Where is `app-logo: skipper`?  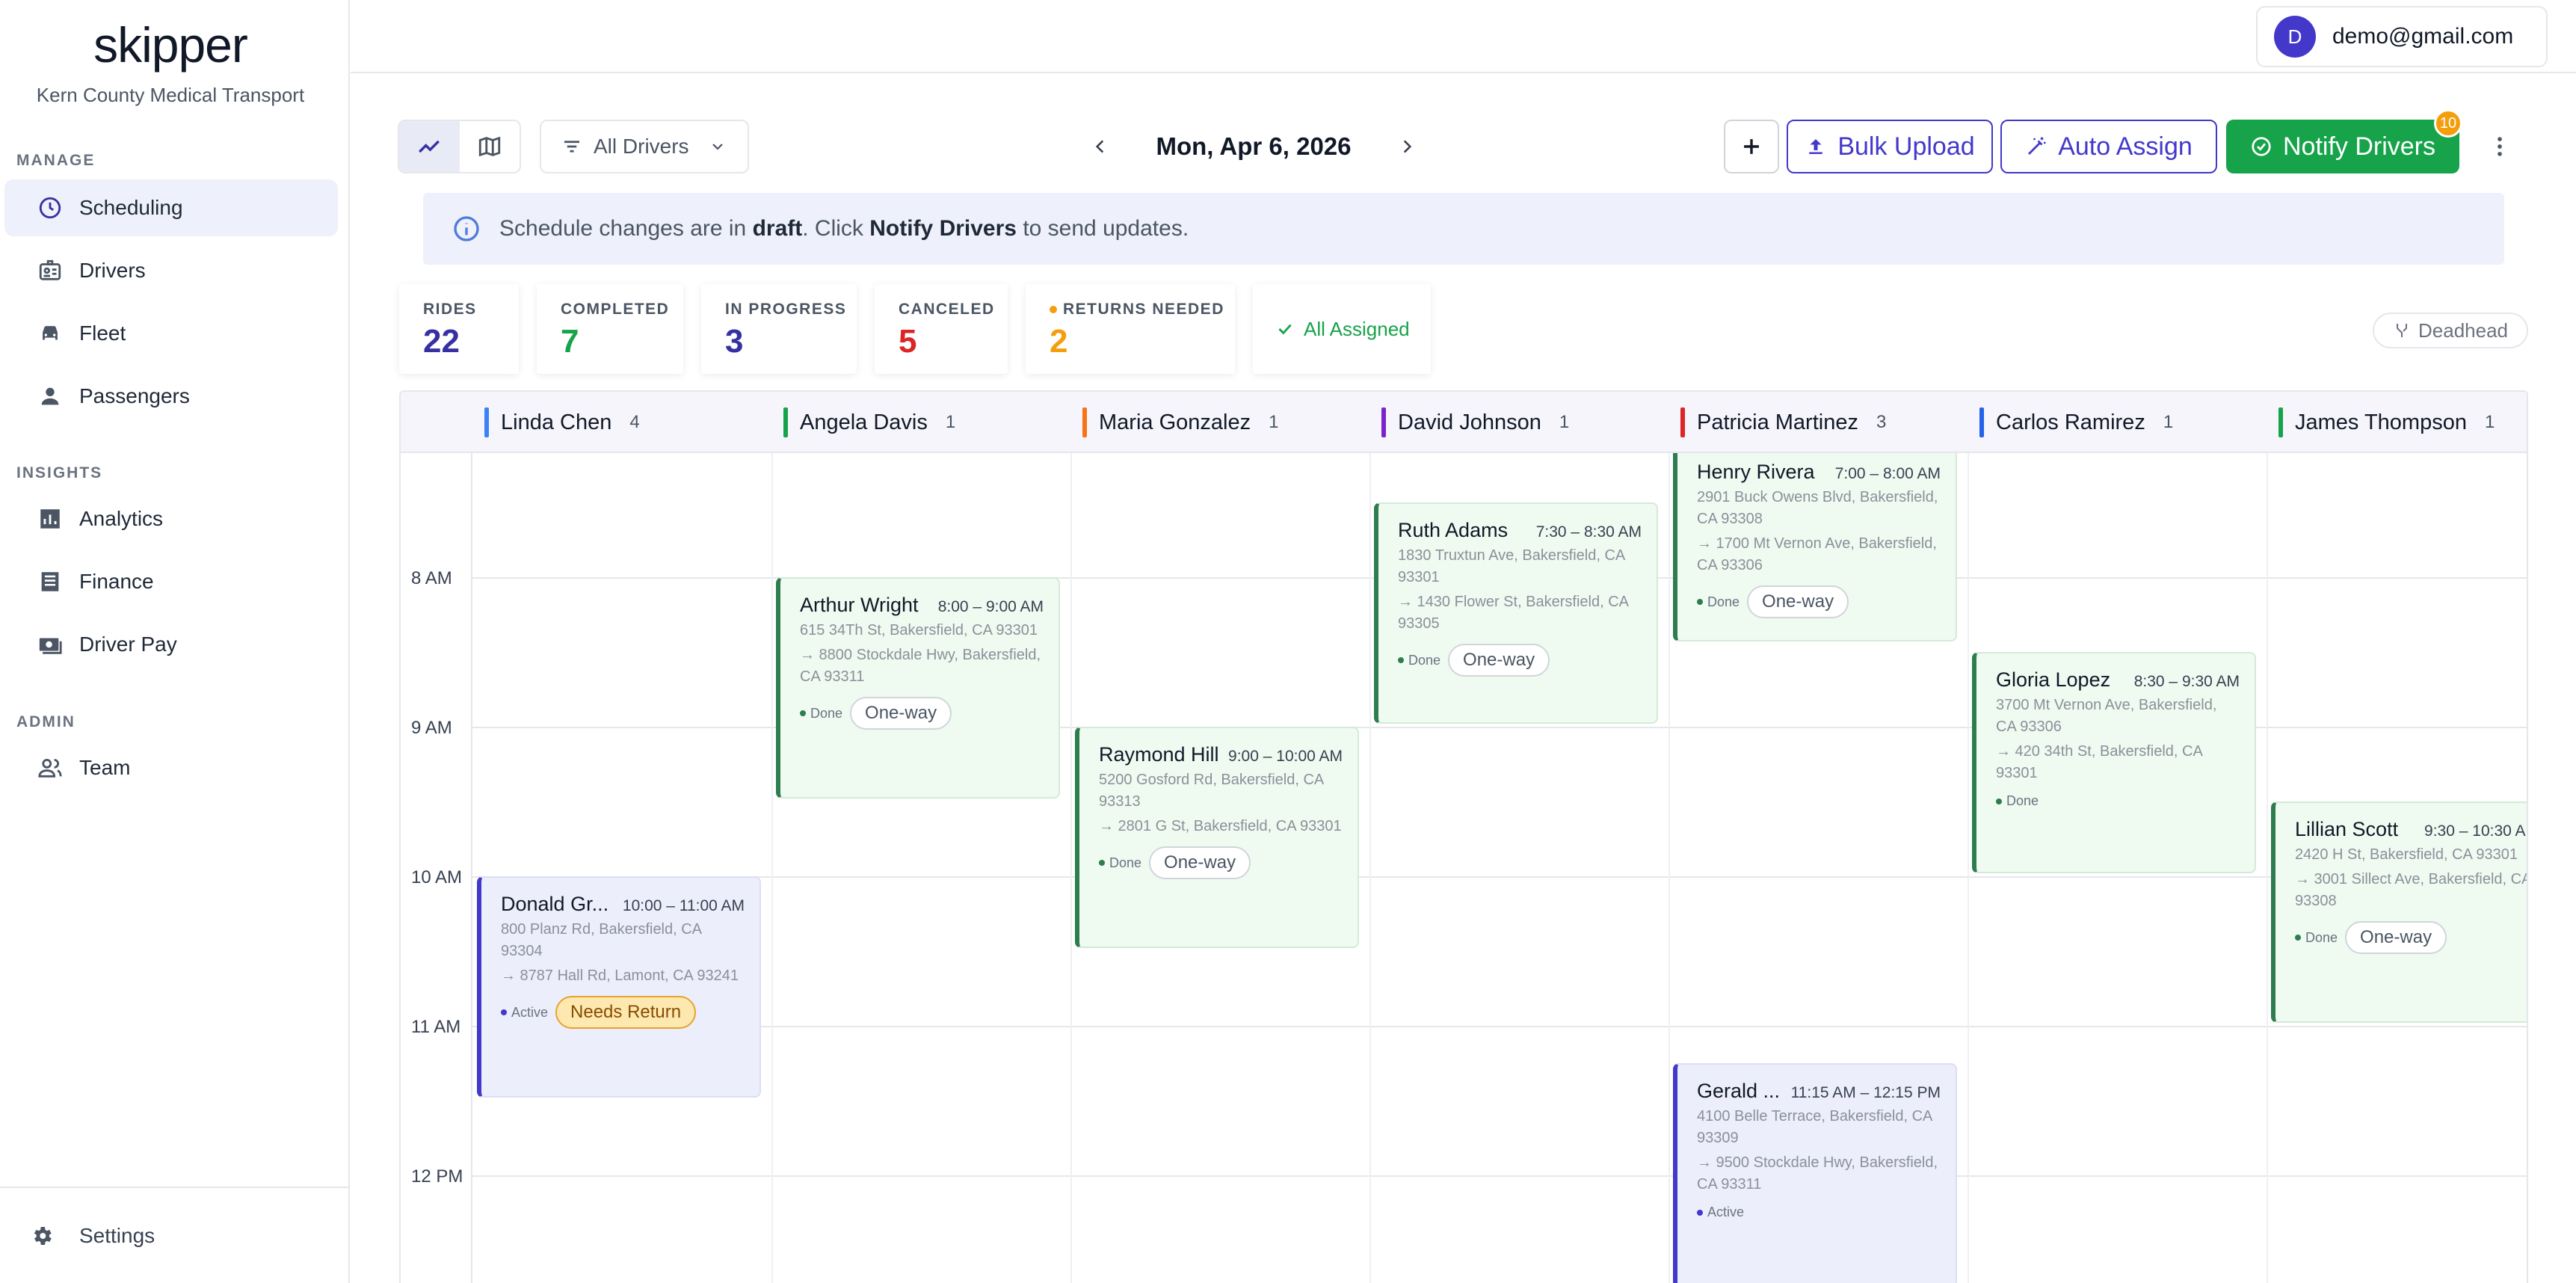
app-logo: skipper is located at coordinates (170, 44).